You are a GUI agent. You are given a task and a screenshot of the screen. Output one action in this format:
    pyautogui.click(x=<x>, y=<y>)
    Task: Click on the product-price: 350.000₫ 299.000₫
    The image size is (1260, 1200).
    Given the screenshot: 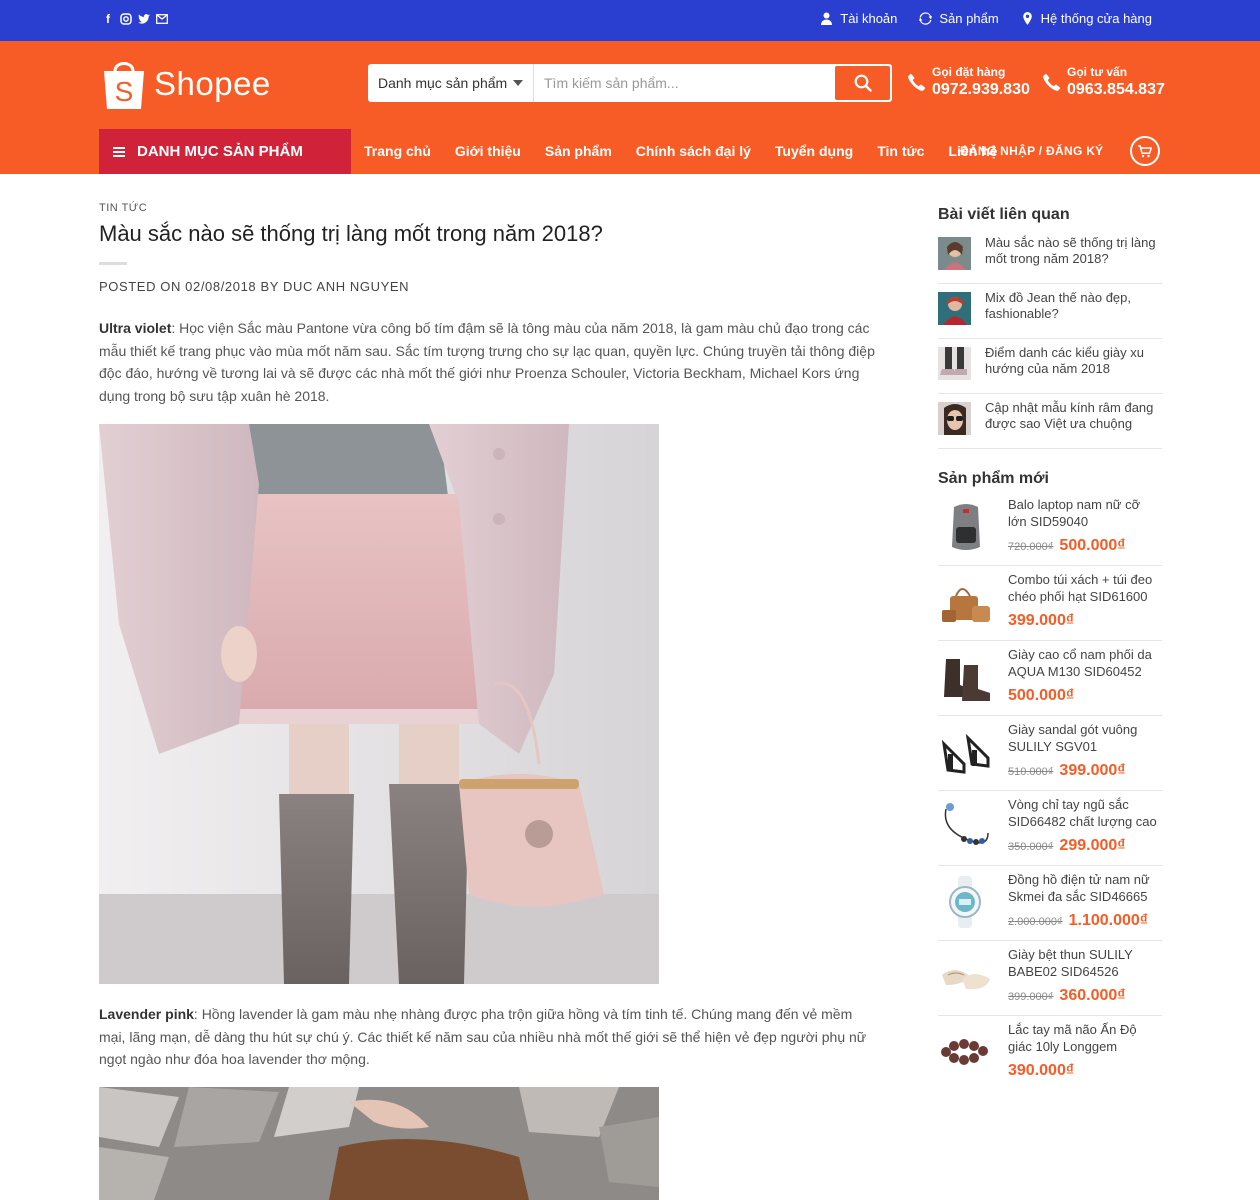 What is the action you would take?
    pyautogui.click(x=1066, y=846)
    